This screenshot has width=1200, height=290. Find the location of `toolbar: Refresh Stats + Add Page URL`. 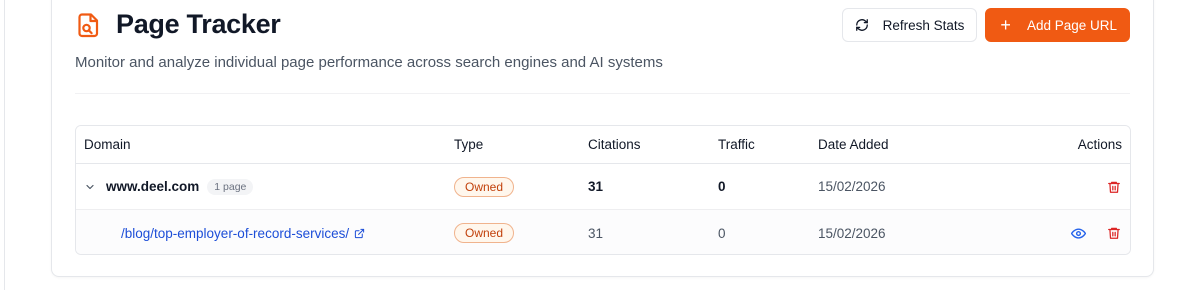

toolbar: Refresh Stats + Add Page URL is located at coordinates (985, 25).